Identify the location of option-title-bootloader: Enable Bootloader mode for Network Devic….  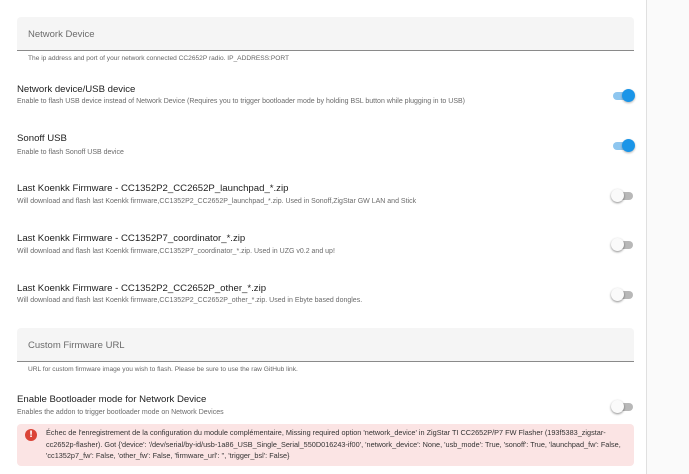
(112, 399).